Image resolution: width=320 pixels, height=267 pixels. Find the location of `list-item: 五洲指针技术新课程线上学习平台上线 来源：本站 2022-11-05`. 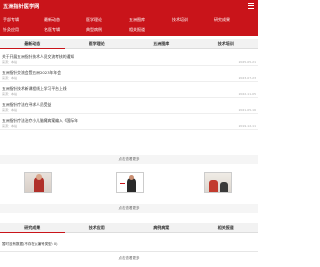

list-item: 五洲指针技术新课程线上学习平台上线 来源：本站 2022-11-05 is located at coordinates (129, 90).